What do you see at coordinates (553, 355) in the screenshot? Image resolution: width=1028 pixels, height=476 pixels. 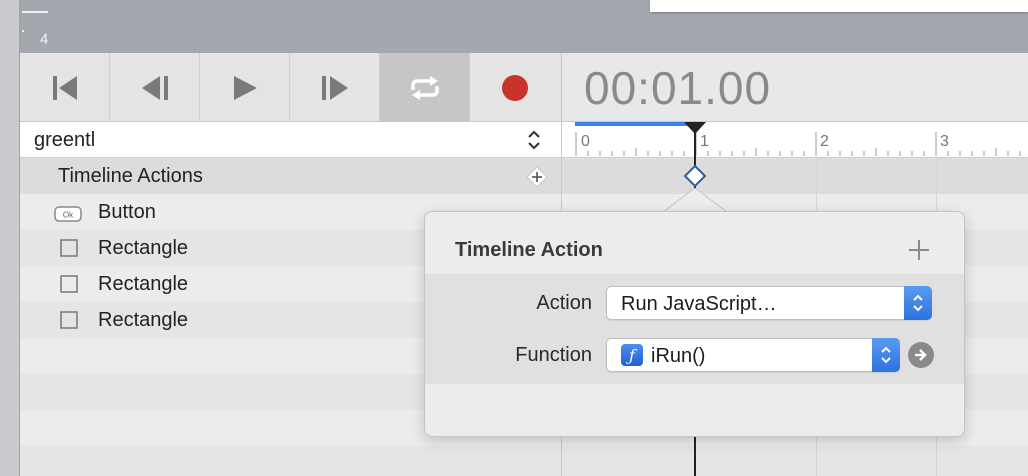 I see `function-label: Function` at bounding box center [553, 355].